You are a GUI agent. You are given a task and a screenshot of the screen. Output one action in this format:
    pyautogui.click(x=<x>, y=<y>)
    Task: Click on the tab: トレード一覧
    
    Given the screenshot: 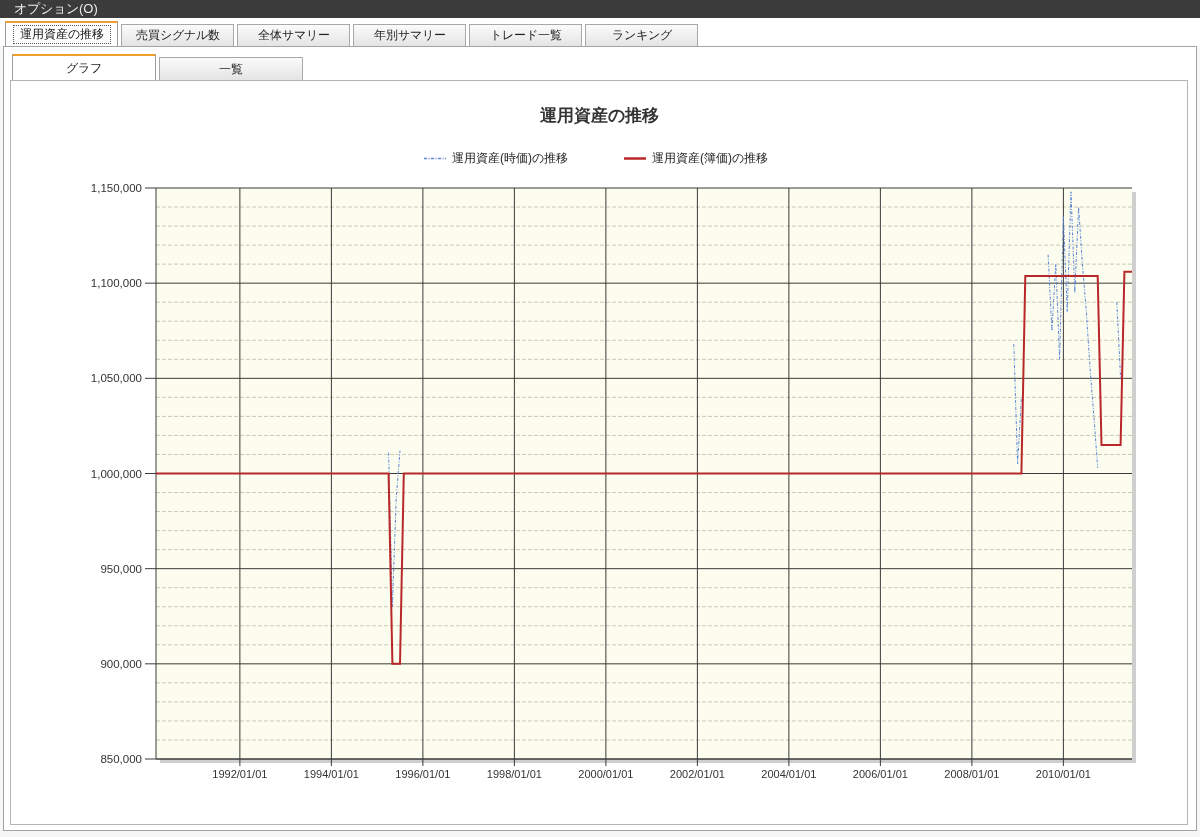 What is the action you would take?
    pyautogui.click(x=525, y=35)
    